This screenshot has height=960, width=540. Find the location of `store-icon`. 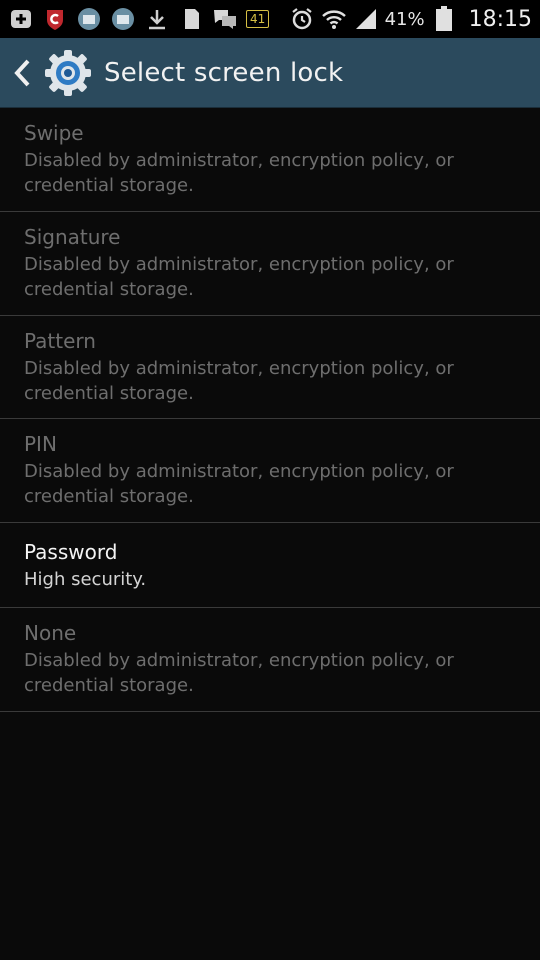

store-icon is located at coordinates (89, 19).